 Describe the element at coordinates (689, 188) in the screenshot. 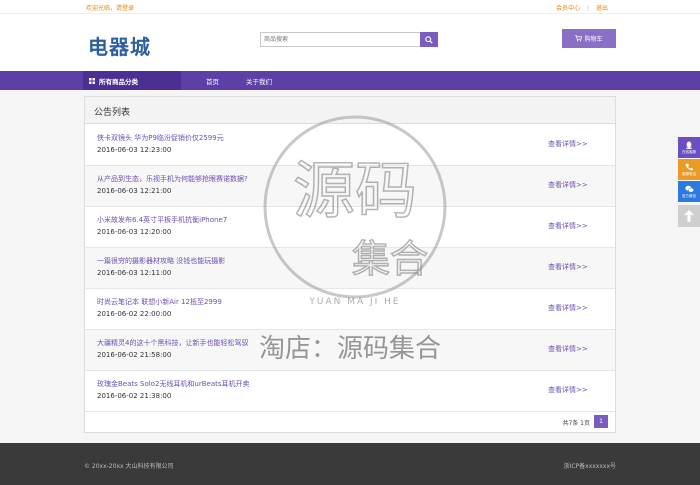

I see `wechat-icon` at that location.